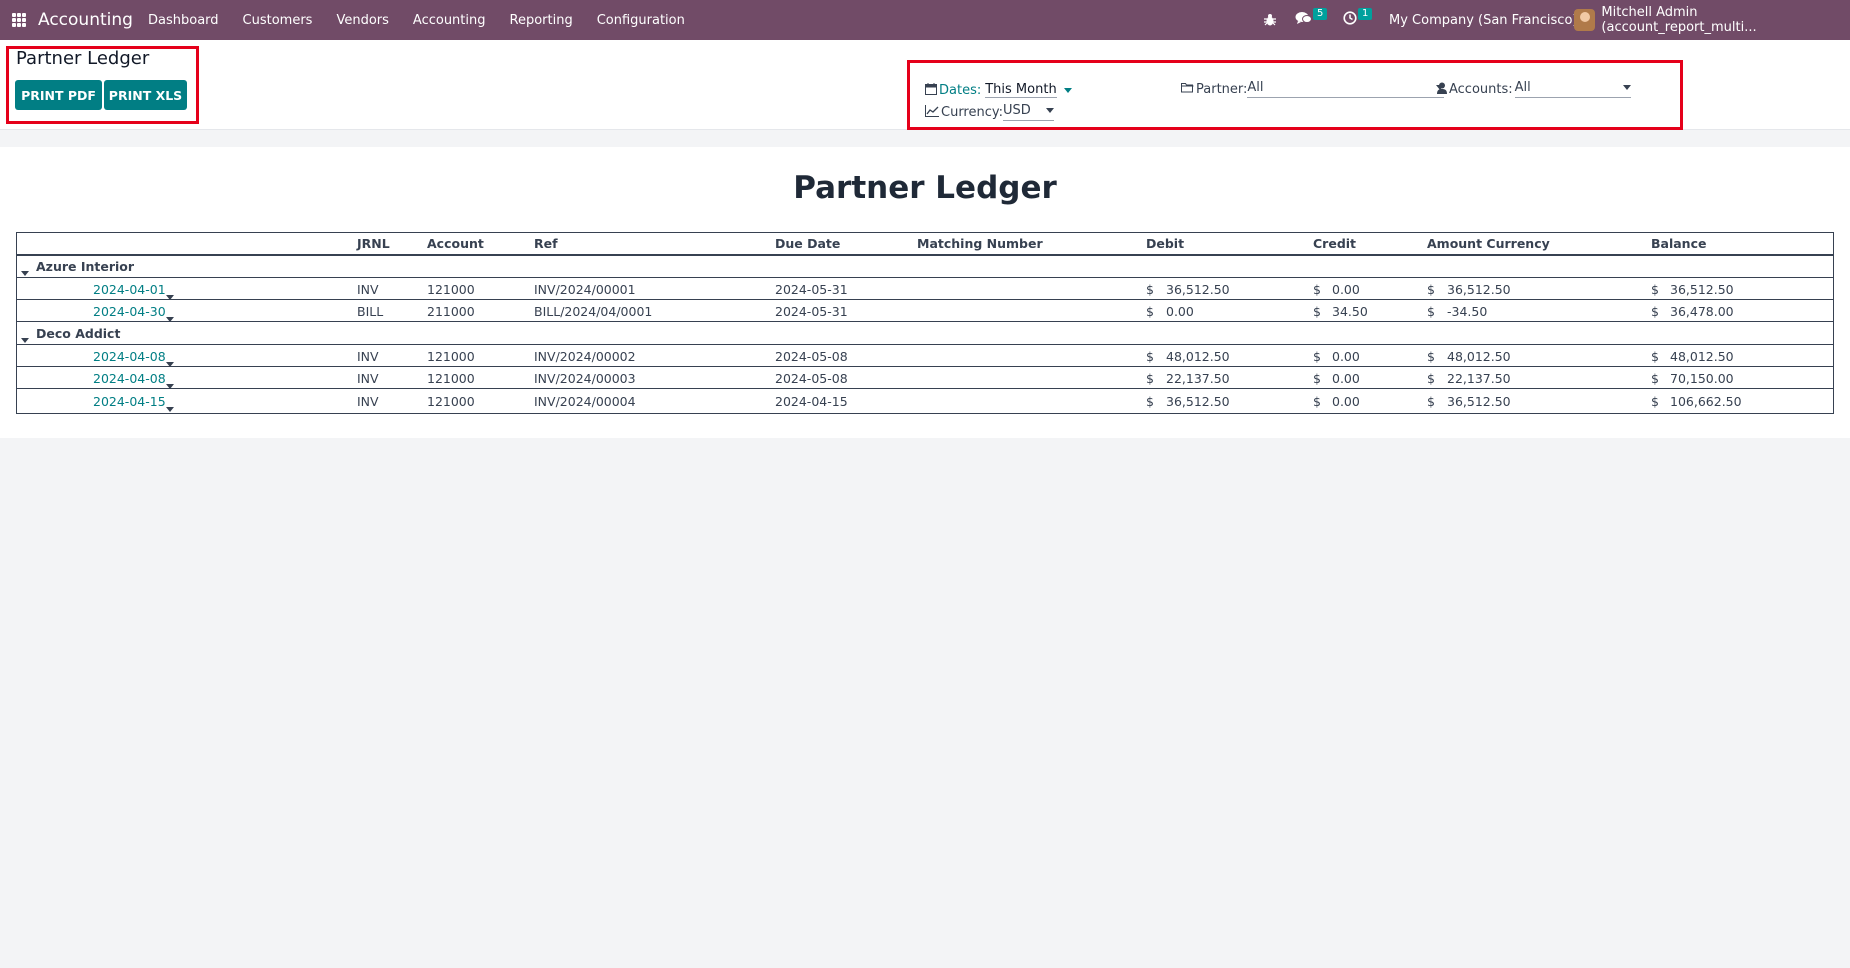  What do you see at coordinates (449, 20) in the screenshot?
I see `menu-accounting: Accounting` at bounding box center [449, 20].